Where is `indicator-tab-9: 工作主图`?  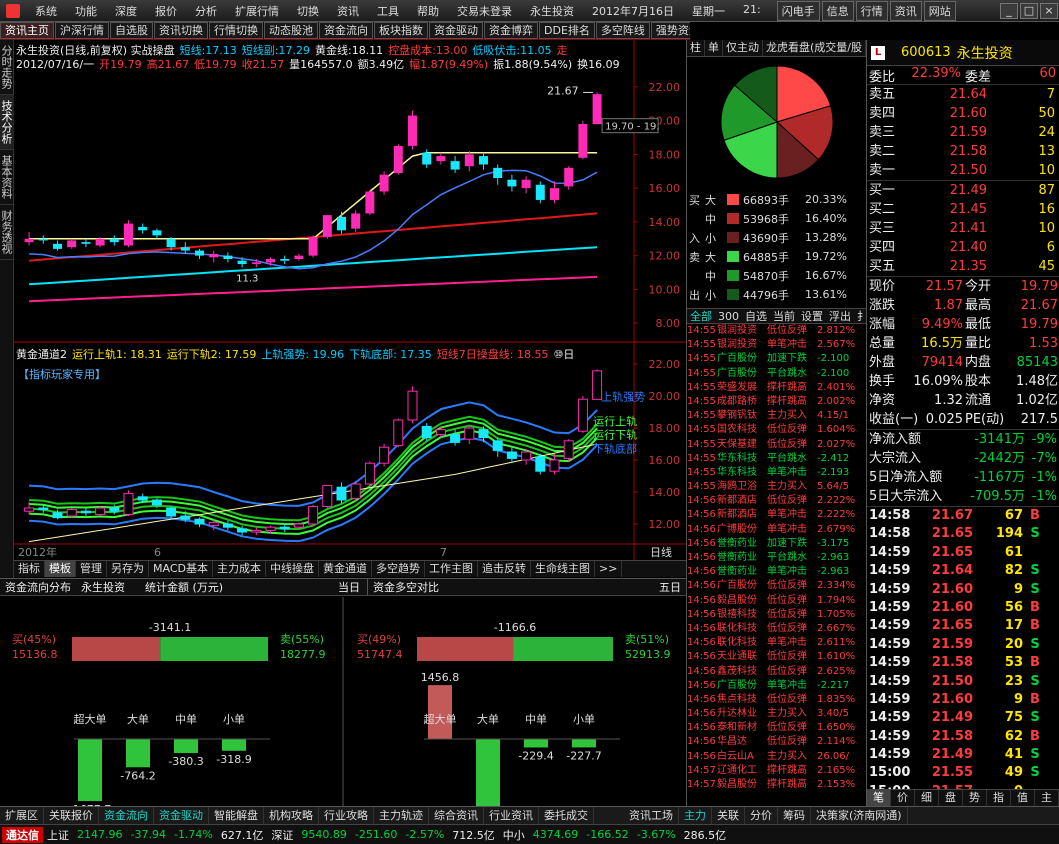
indicator-tab-9: 工作主图 is located at coordinates (451, 569).